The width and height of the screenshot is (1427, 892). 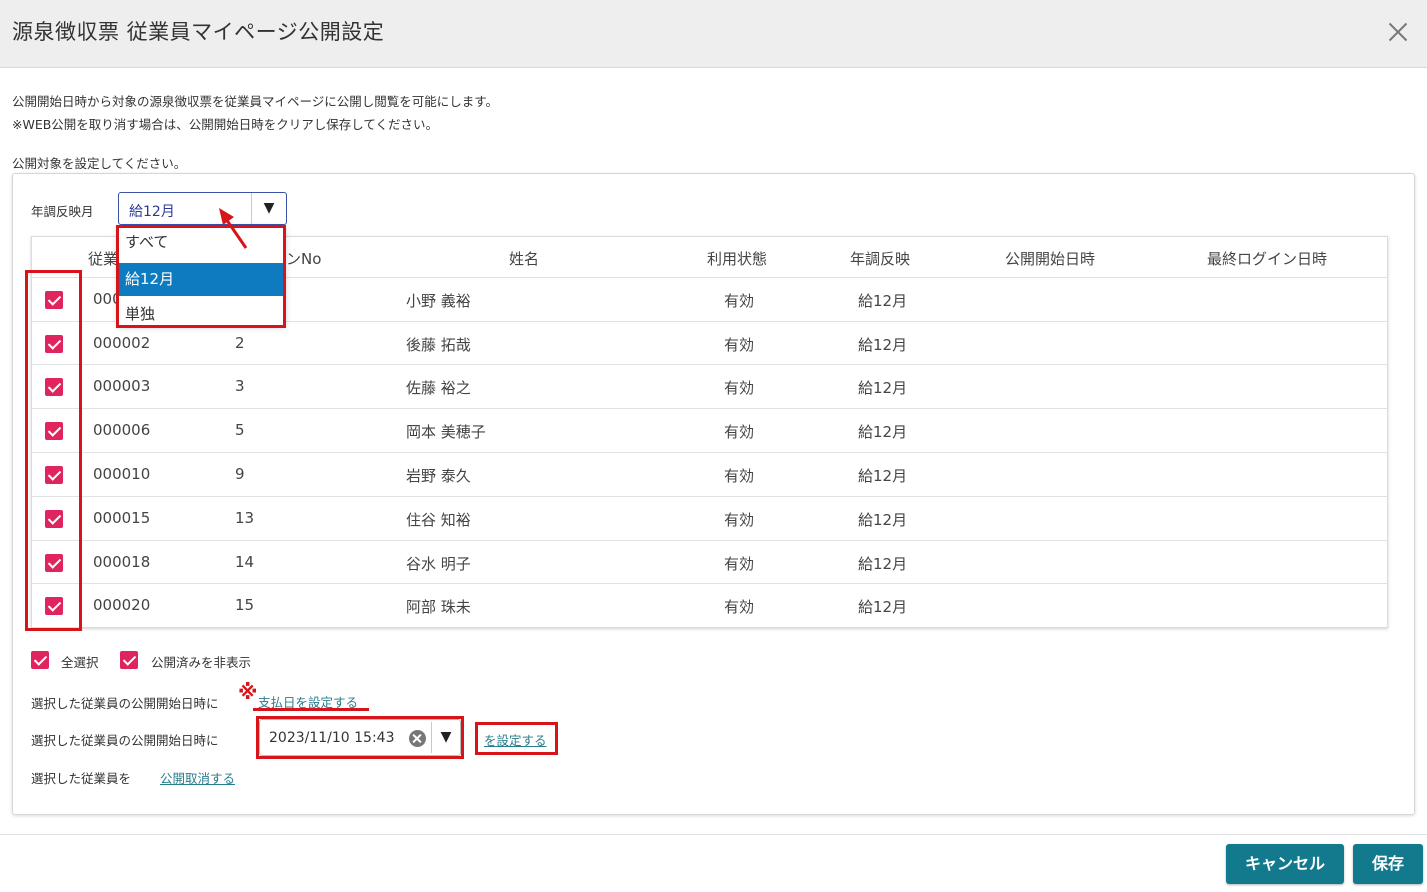 What do you see at coordinates (709, 561) in the screenshot?
I see `table-row: 000018 14 谷水 明子 有効 給12月` at bounding box center [709, 561].